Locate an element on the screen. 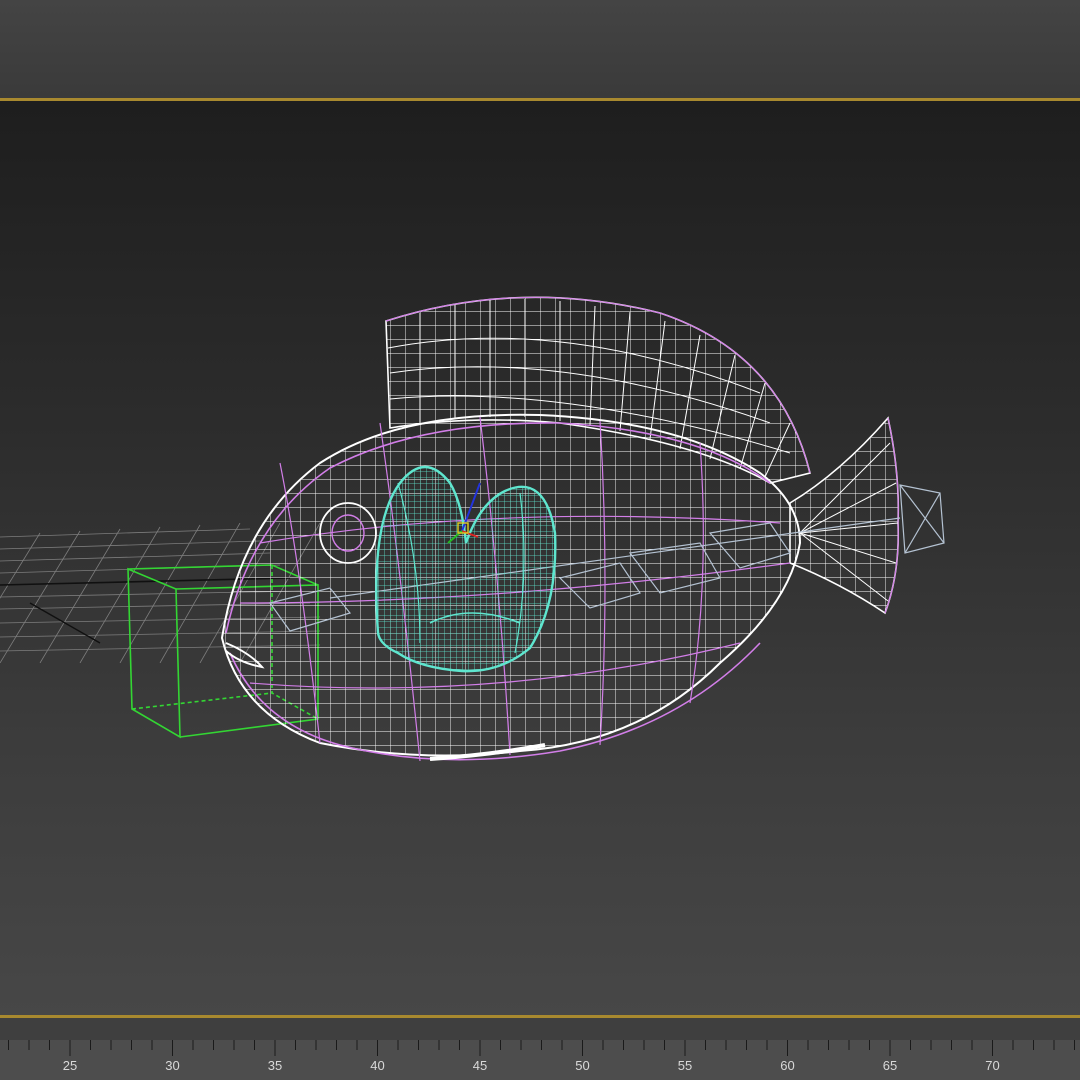 This screenshot has height=1080, width=1080. viewport-toolbar is located at coordinates (540, 49).